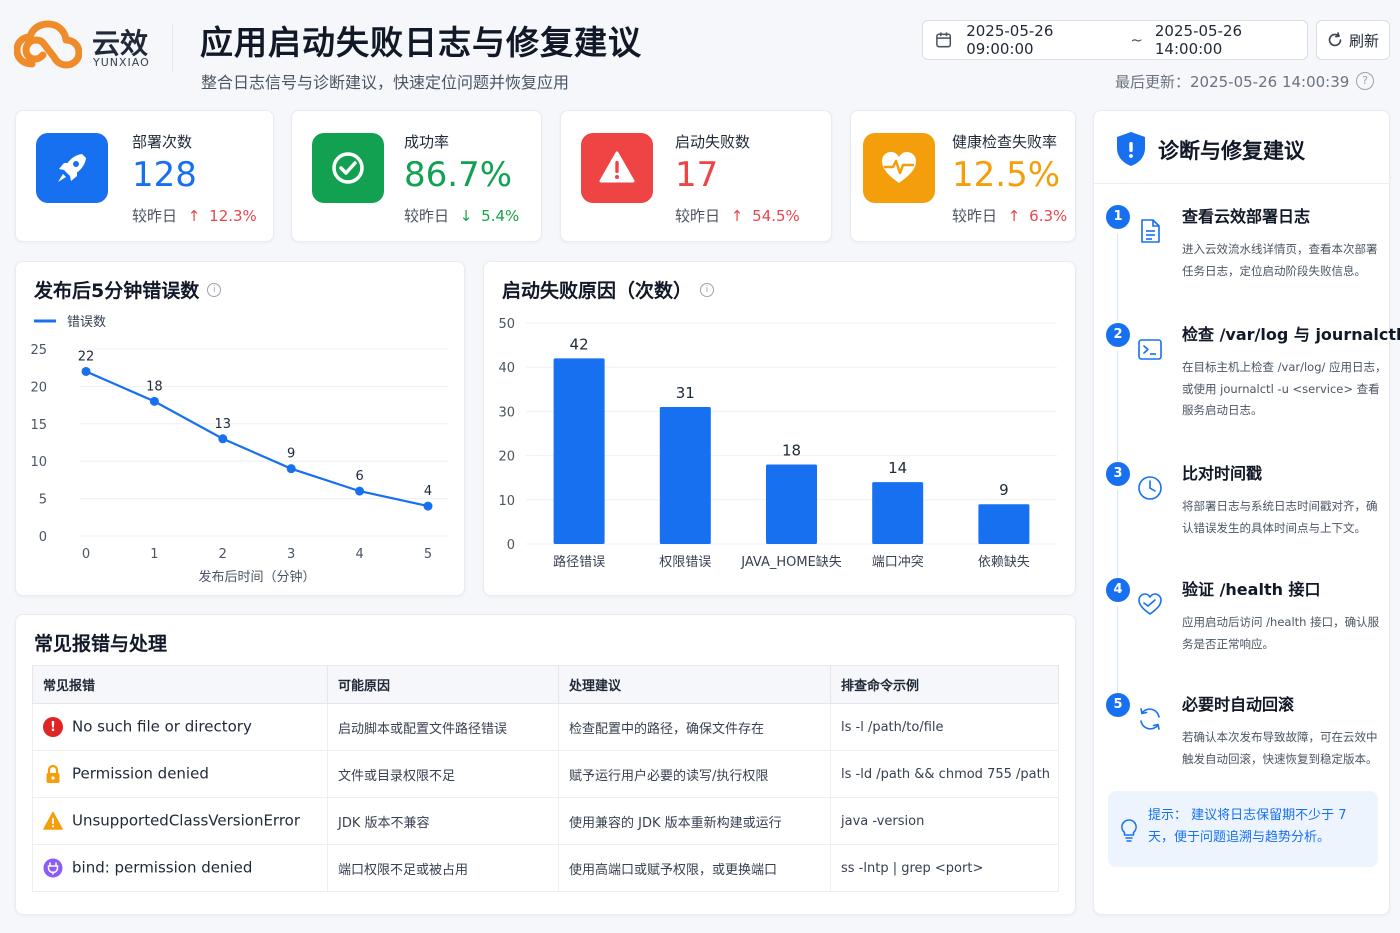 The image size is (1400, 933). What do you see at coordinates (1118, 474) in the screenshot?
I see `step-number: 3` at bounding box center [1118, 474].